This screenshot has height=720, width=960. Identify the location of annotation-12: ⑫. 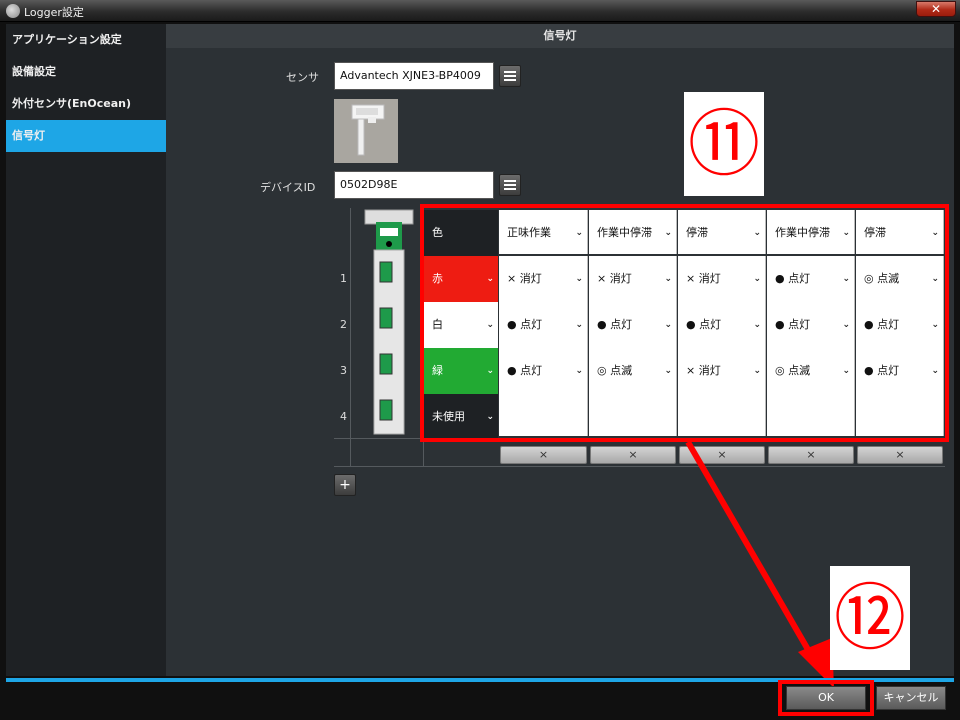
(870, 618).